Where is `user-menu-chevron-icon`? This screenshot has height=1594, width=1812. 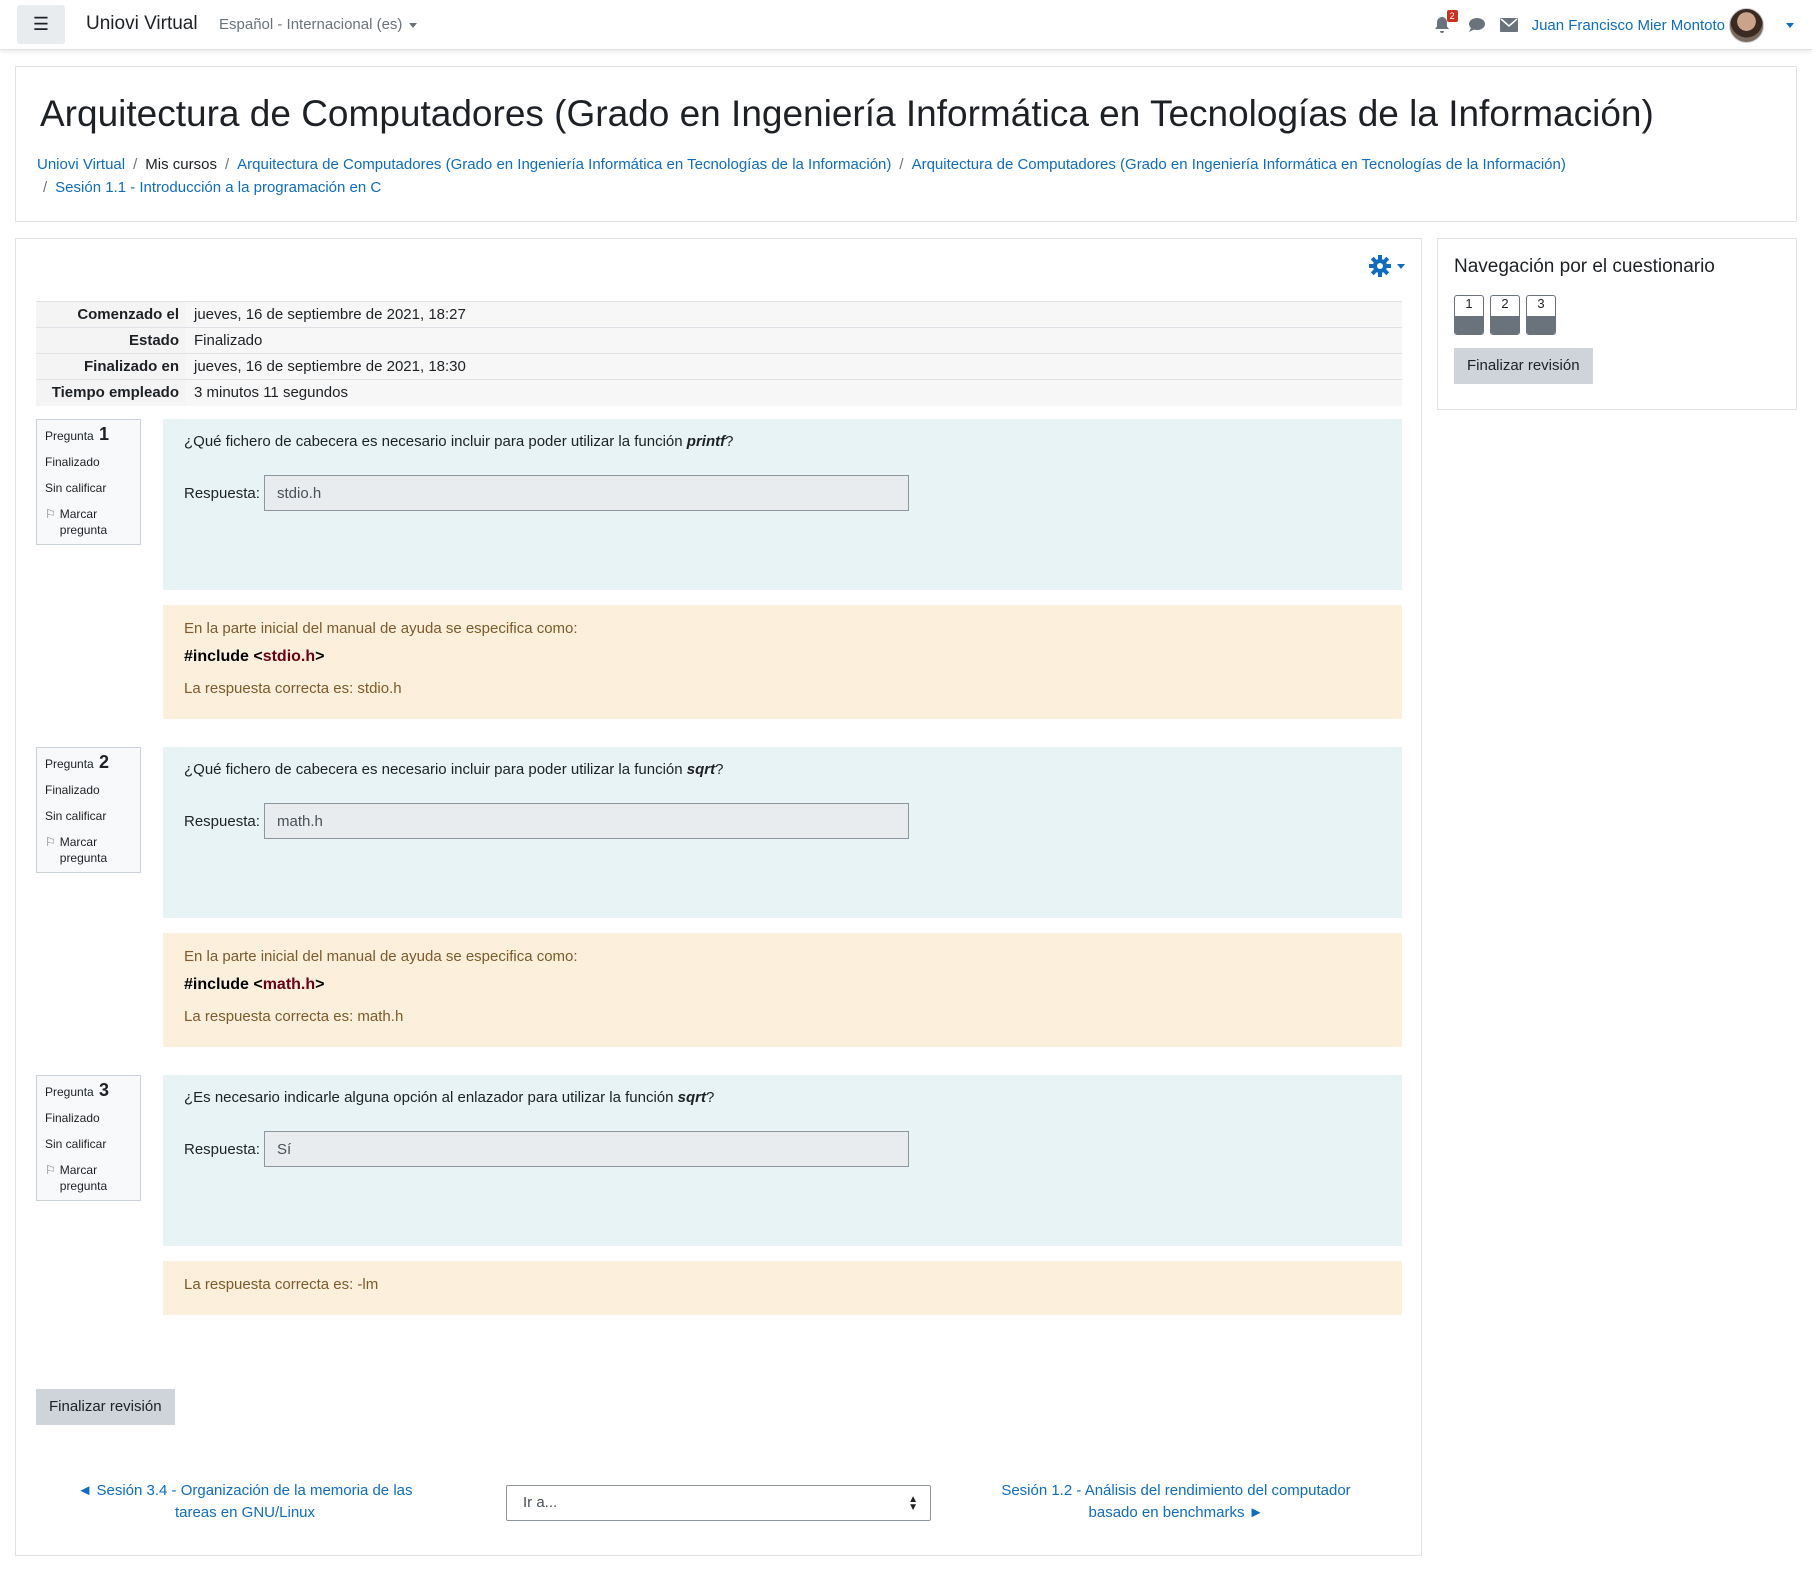 user-menu-chevron-icon is located at coordinates (1790, 25).